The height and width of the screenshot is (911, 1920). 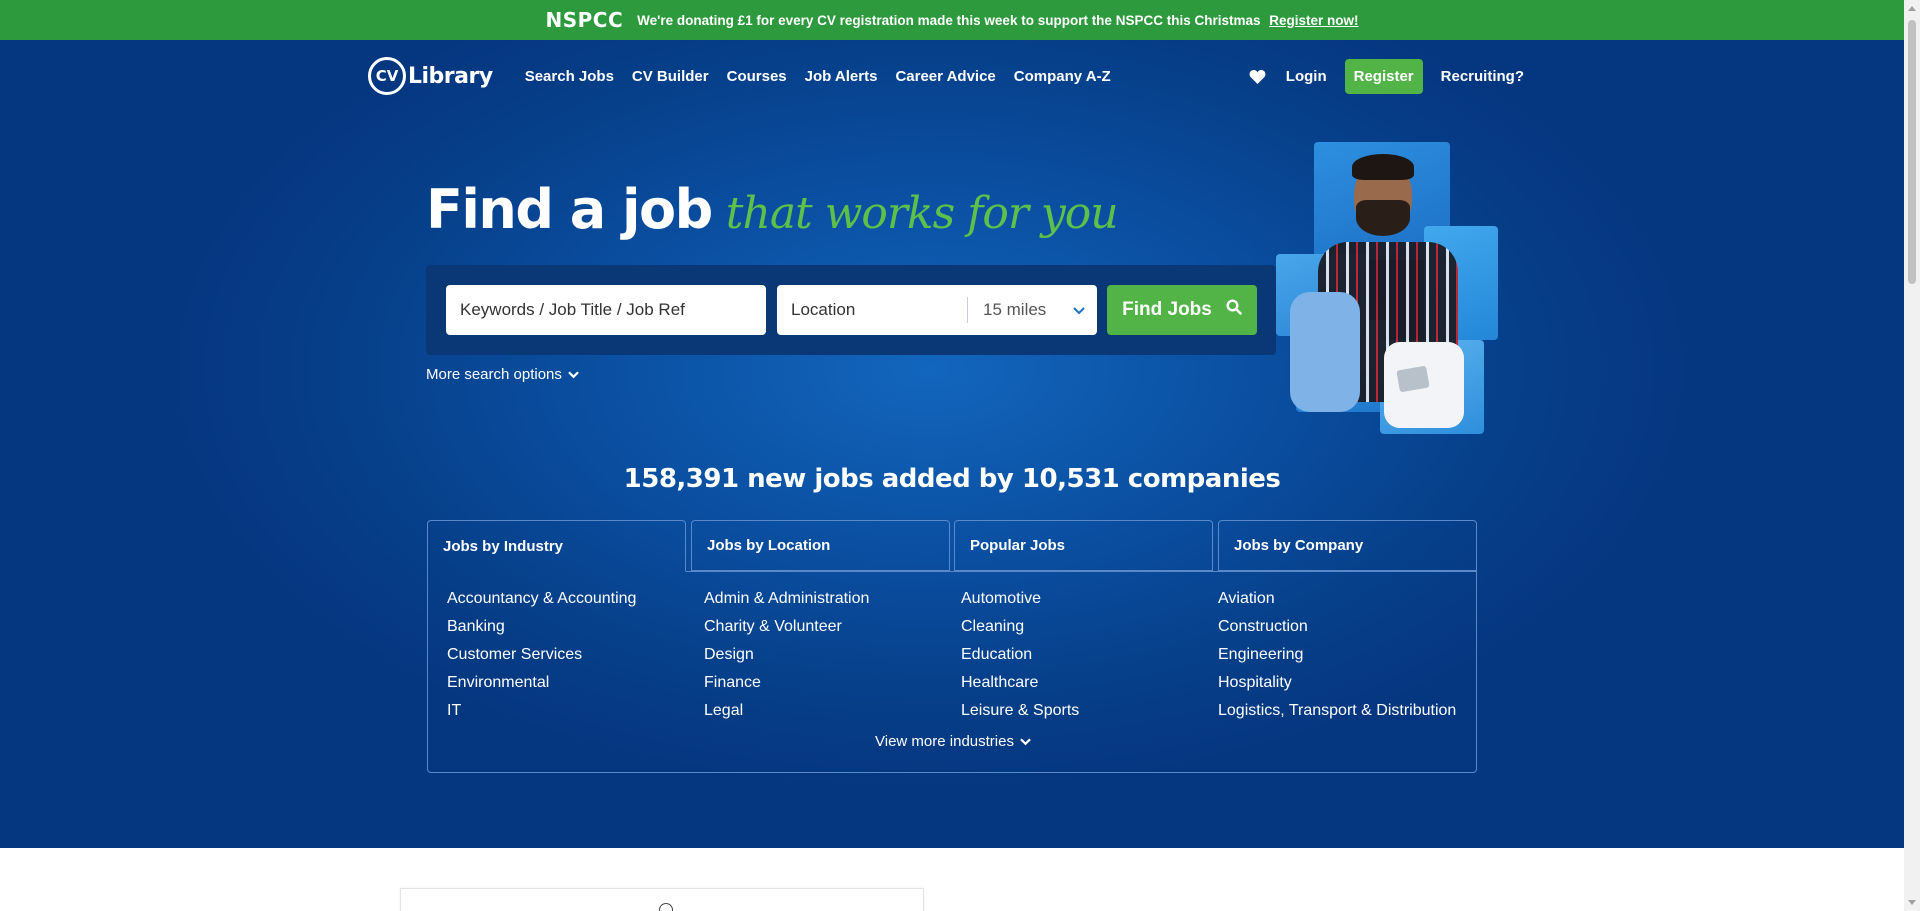 I want to click on industry-link: Charity & Volunteer, so click(x=786, y=627).